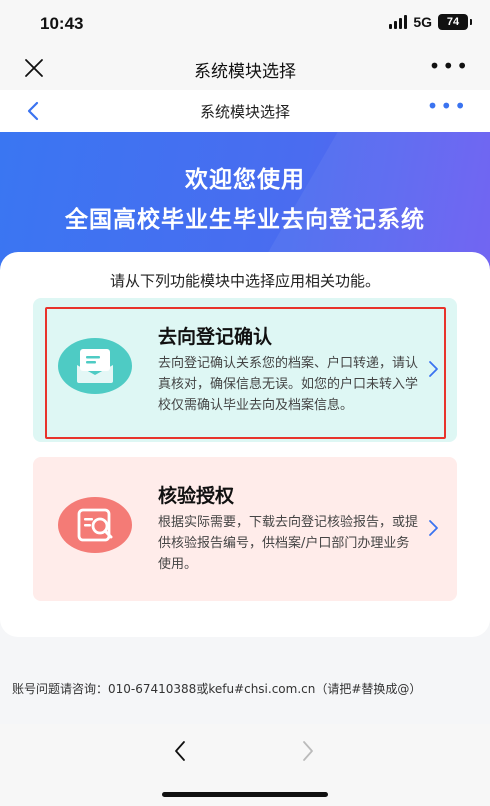  Describe the element at coordinates (196, 496) in the screenshot. I see `module-title: 核验授权` at that location.